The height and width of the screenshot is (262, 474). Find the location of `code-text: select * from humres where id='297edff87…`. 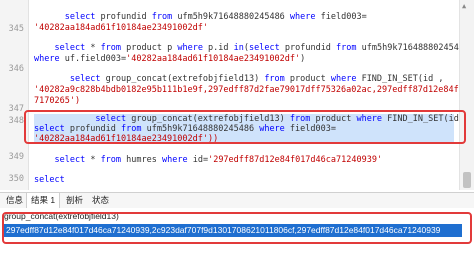

code-text: select * from humres where id='297edff87… is located at coordinates (218, 160).